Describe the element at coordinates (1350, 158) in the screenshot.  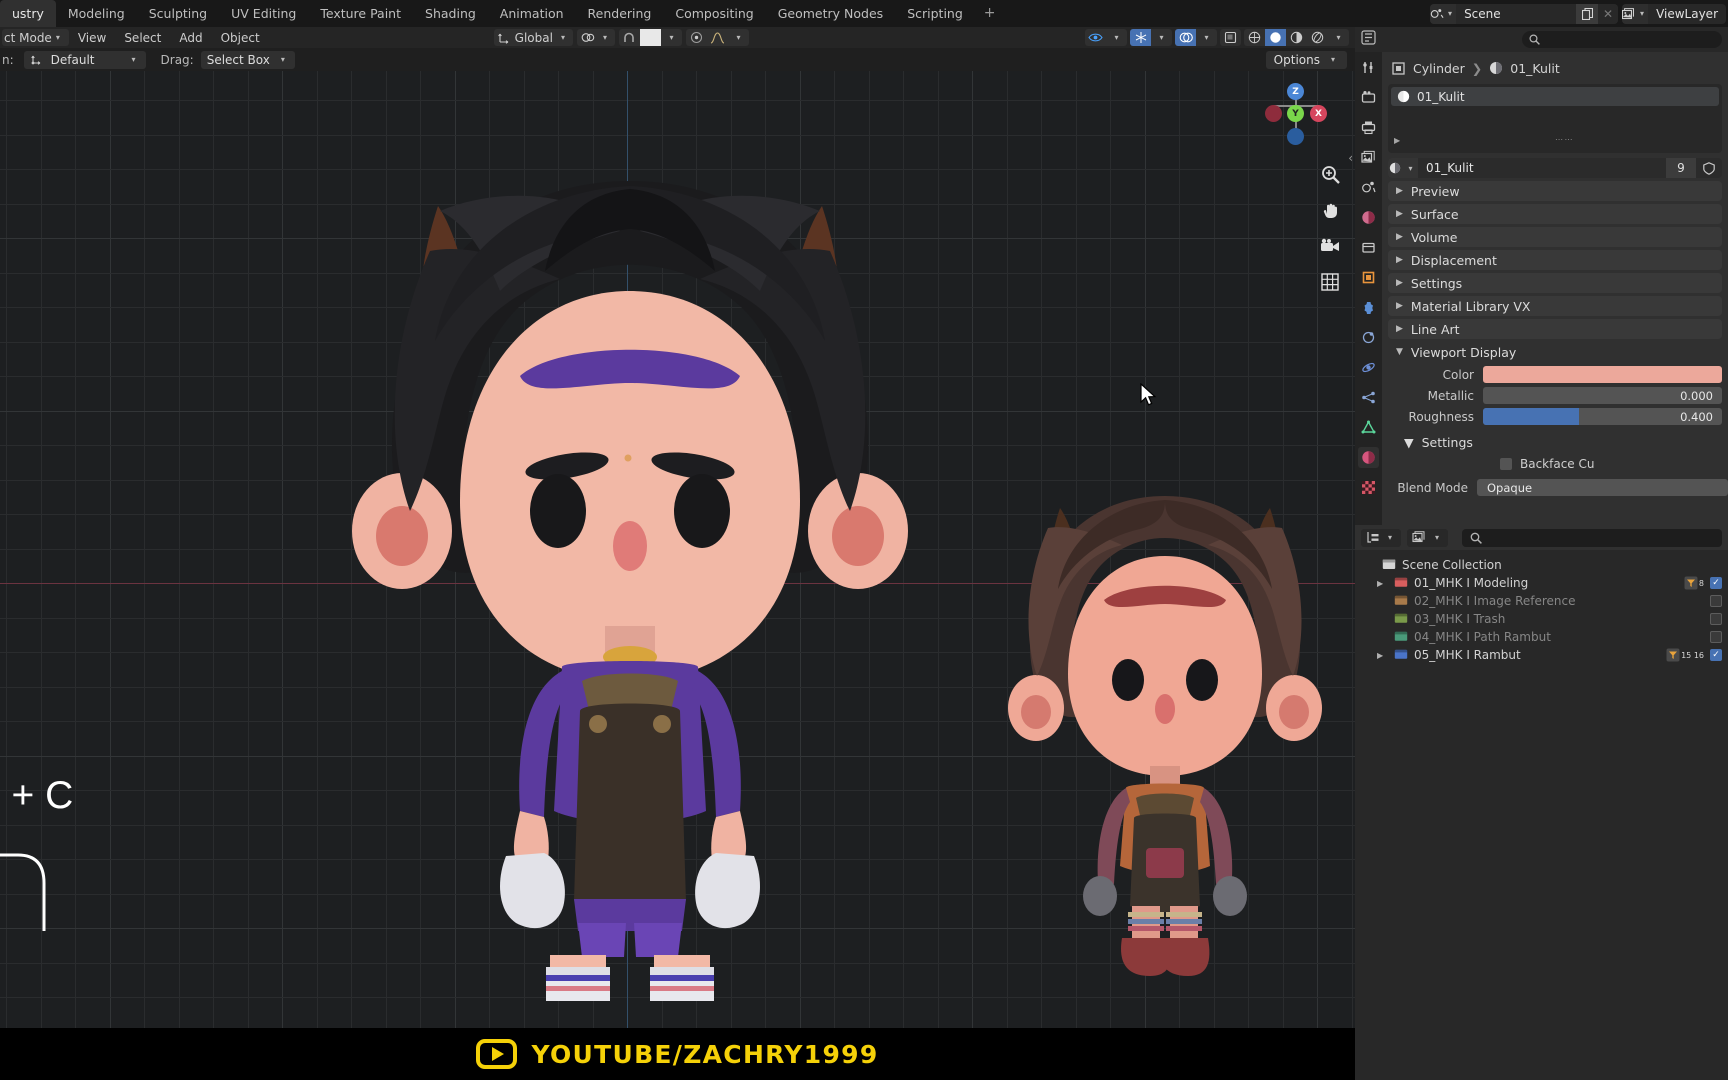
I see `sidebar-toggle-icon: ‹` at that location.